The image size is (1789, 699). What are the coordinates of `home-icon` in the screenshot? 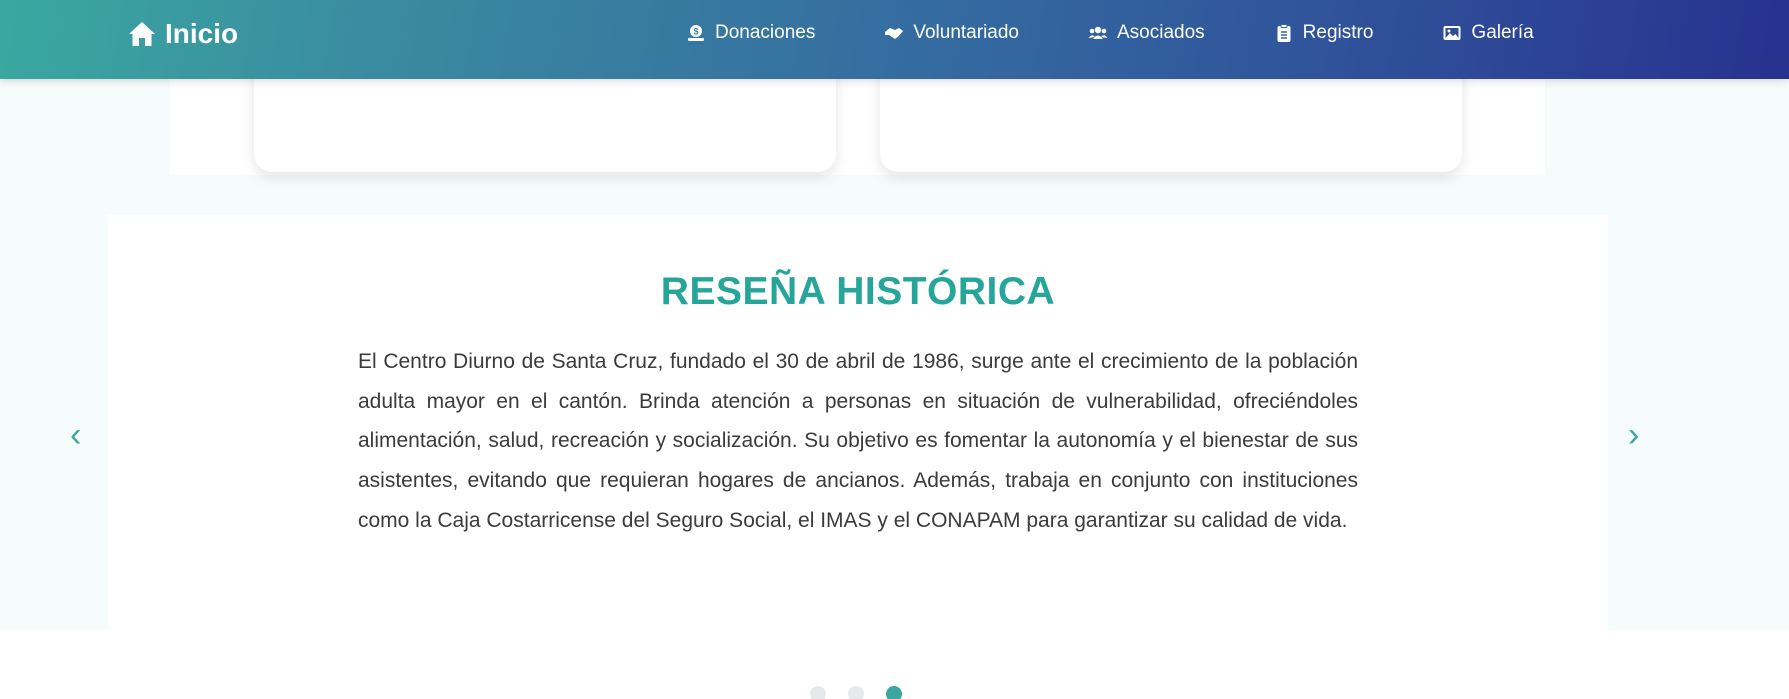 It's located at (142, 34).